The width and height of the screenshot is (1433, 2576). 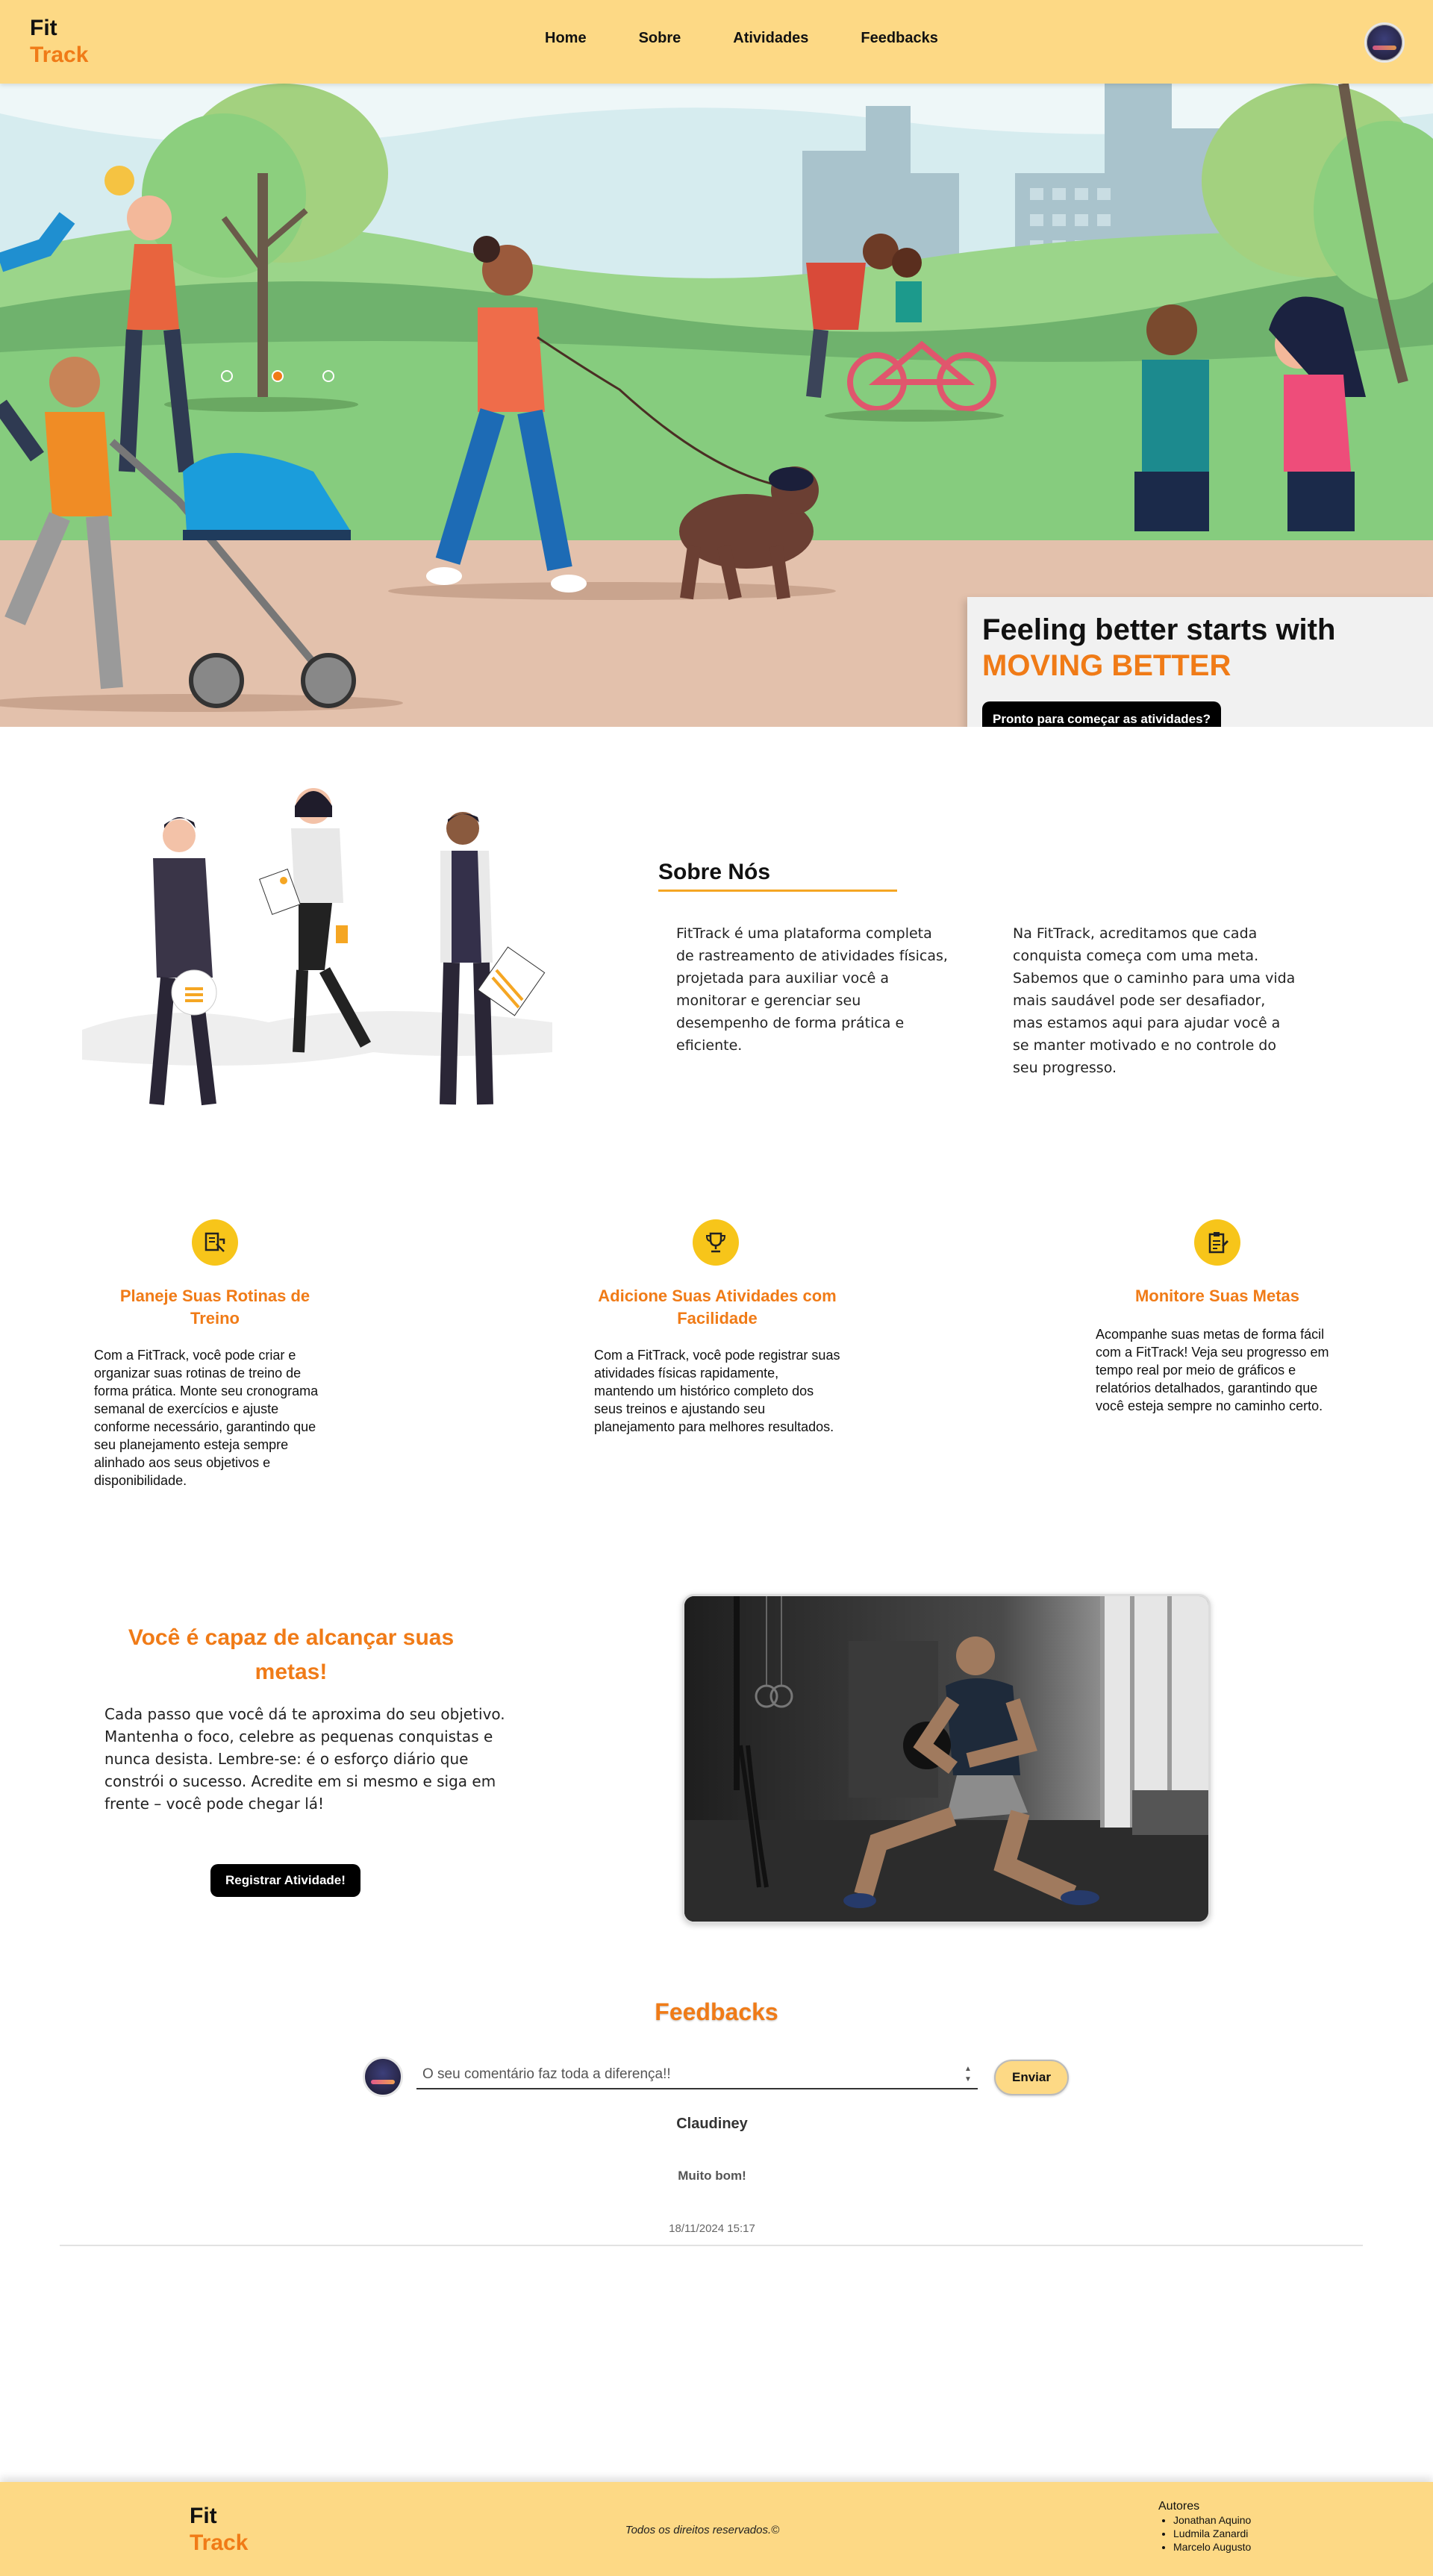 I want to click on nav-home: Home, so click(x=566, y=38).